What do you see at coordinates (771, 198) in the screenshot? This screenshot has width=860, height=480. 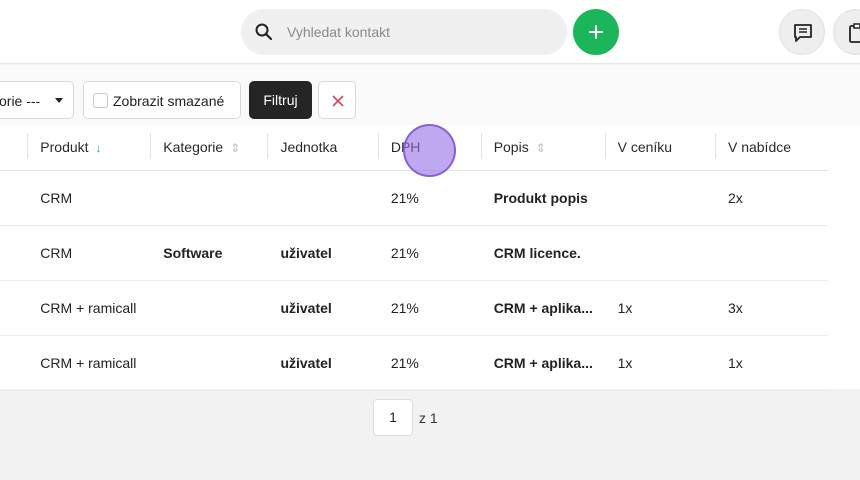 I see `table-cell: 2x` at bounding box center [771, 198].